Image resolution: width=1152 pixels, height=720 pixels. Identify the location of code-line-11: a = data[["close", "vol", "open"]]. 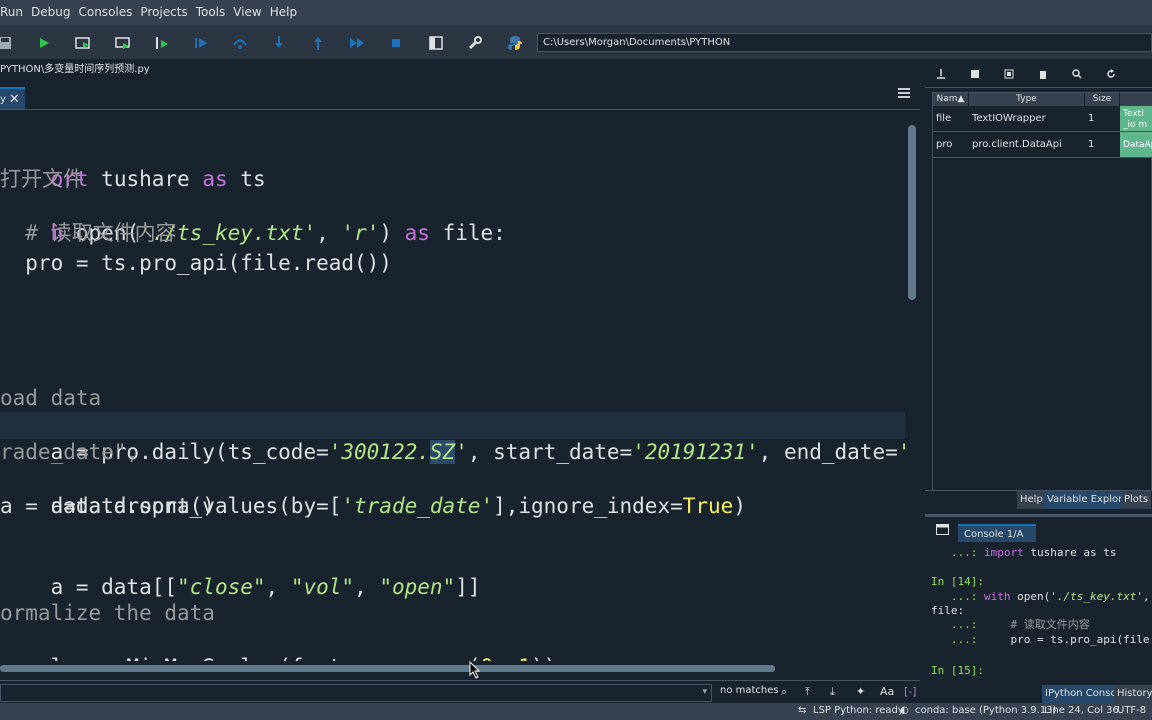
(265, 587).